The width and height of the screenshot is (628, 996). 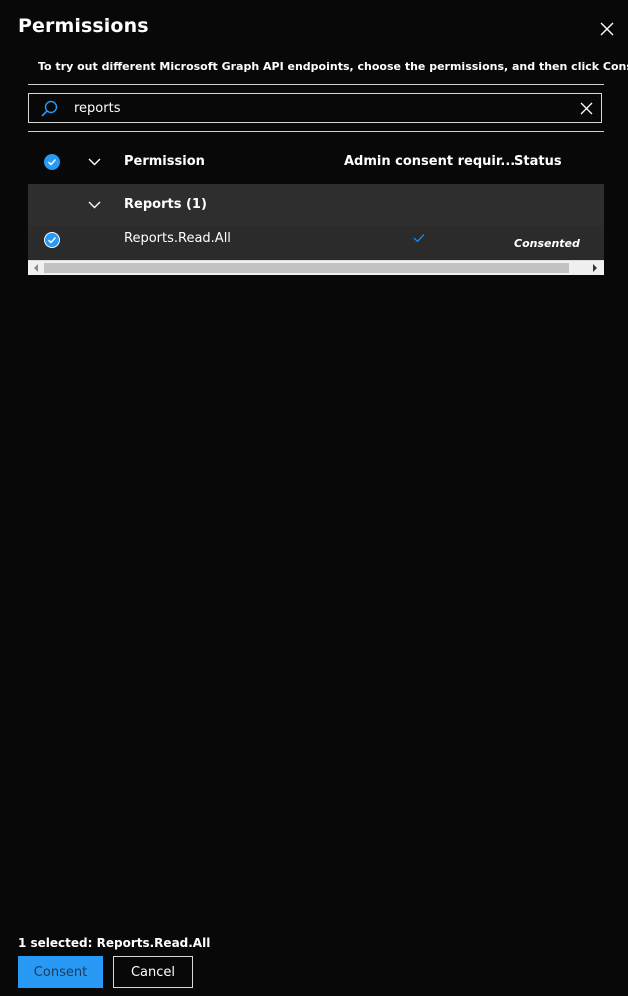 What do you see at coordinates (165, 204) in the screenshot?
I see `group-label: Reports (1)` at bounding box center [165, 204].